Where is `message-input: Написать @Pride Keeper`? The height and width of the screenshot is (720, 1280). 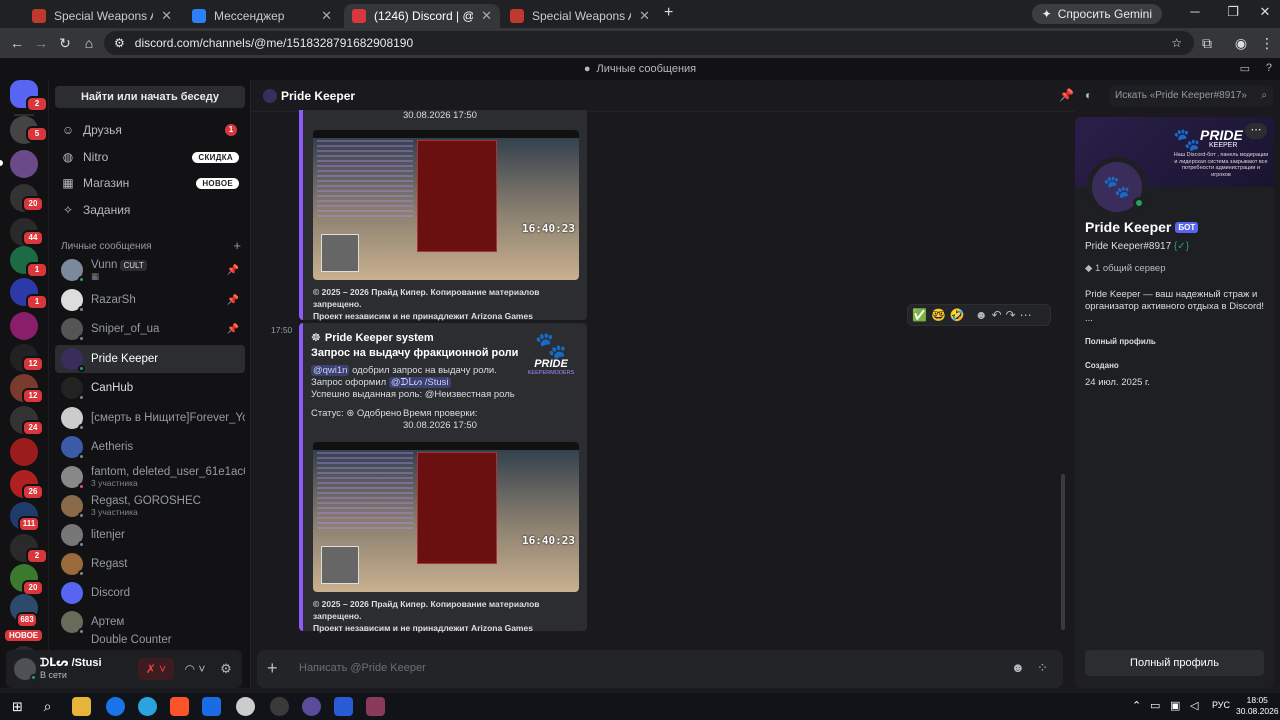
message-input: Написать @Pride Keeper is located at coordinates (362, 668).